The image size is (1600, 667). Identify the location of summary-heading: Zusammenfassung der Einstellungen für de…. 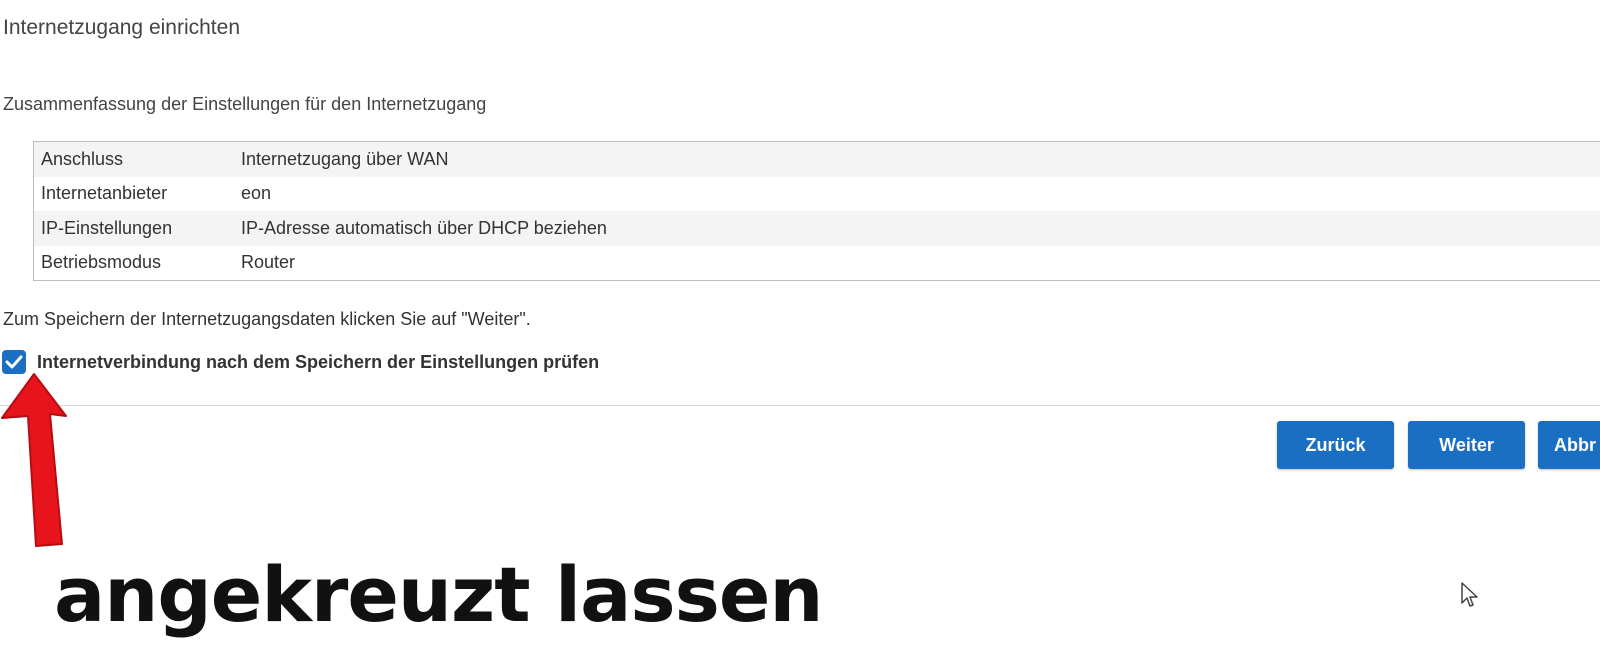
(245, 104).